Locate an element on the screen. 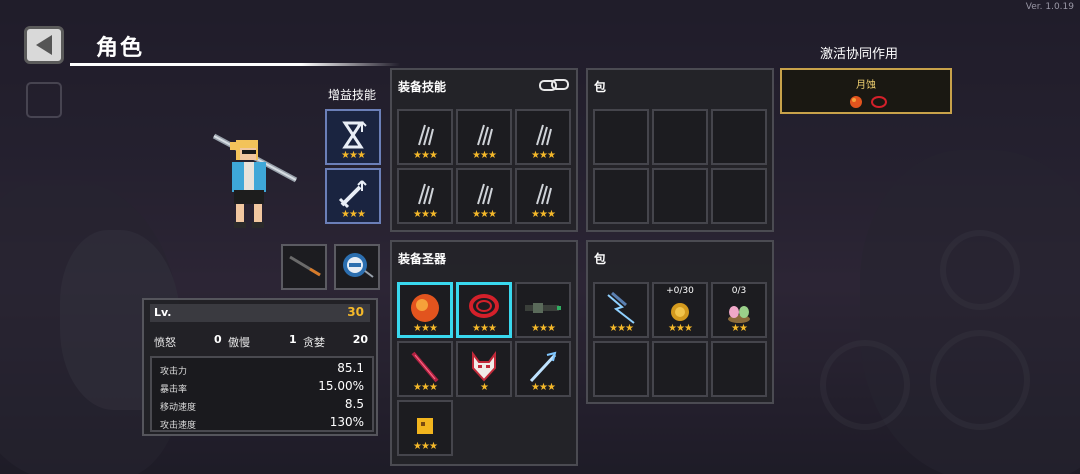 The height and width of the screenshot is (474, 1080). gold-coin-icon is located at coordinates (680, 312).